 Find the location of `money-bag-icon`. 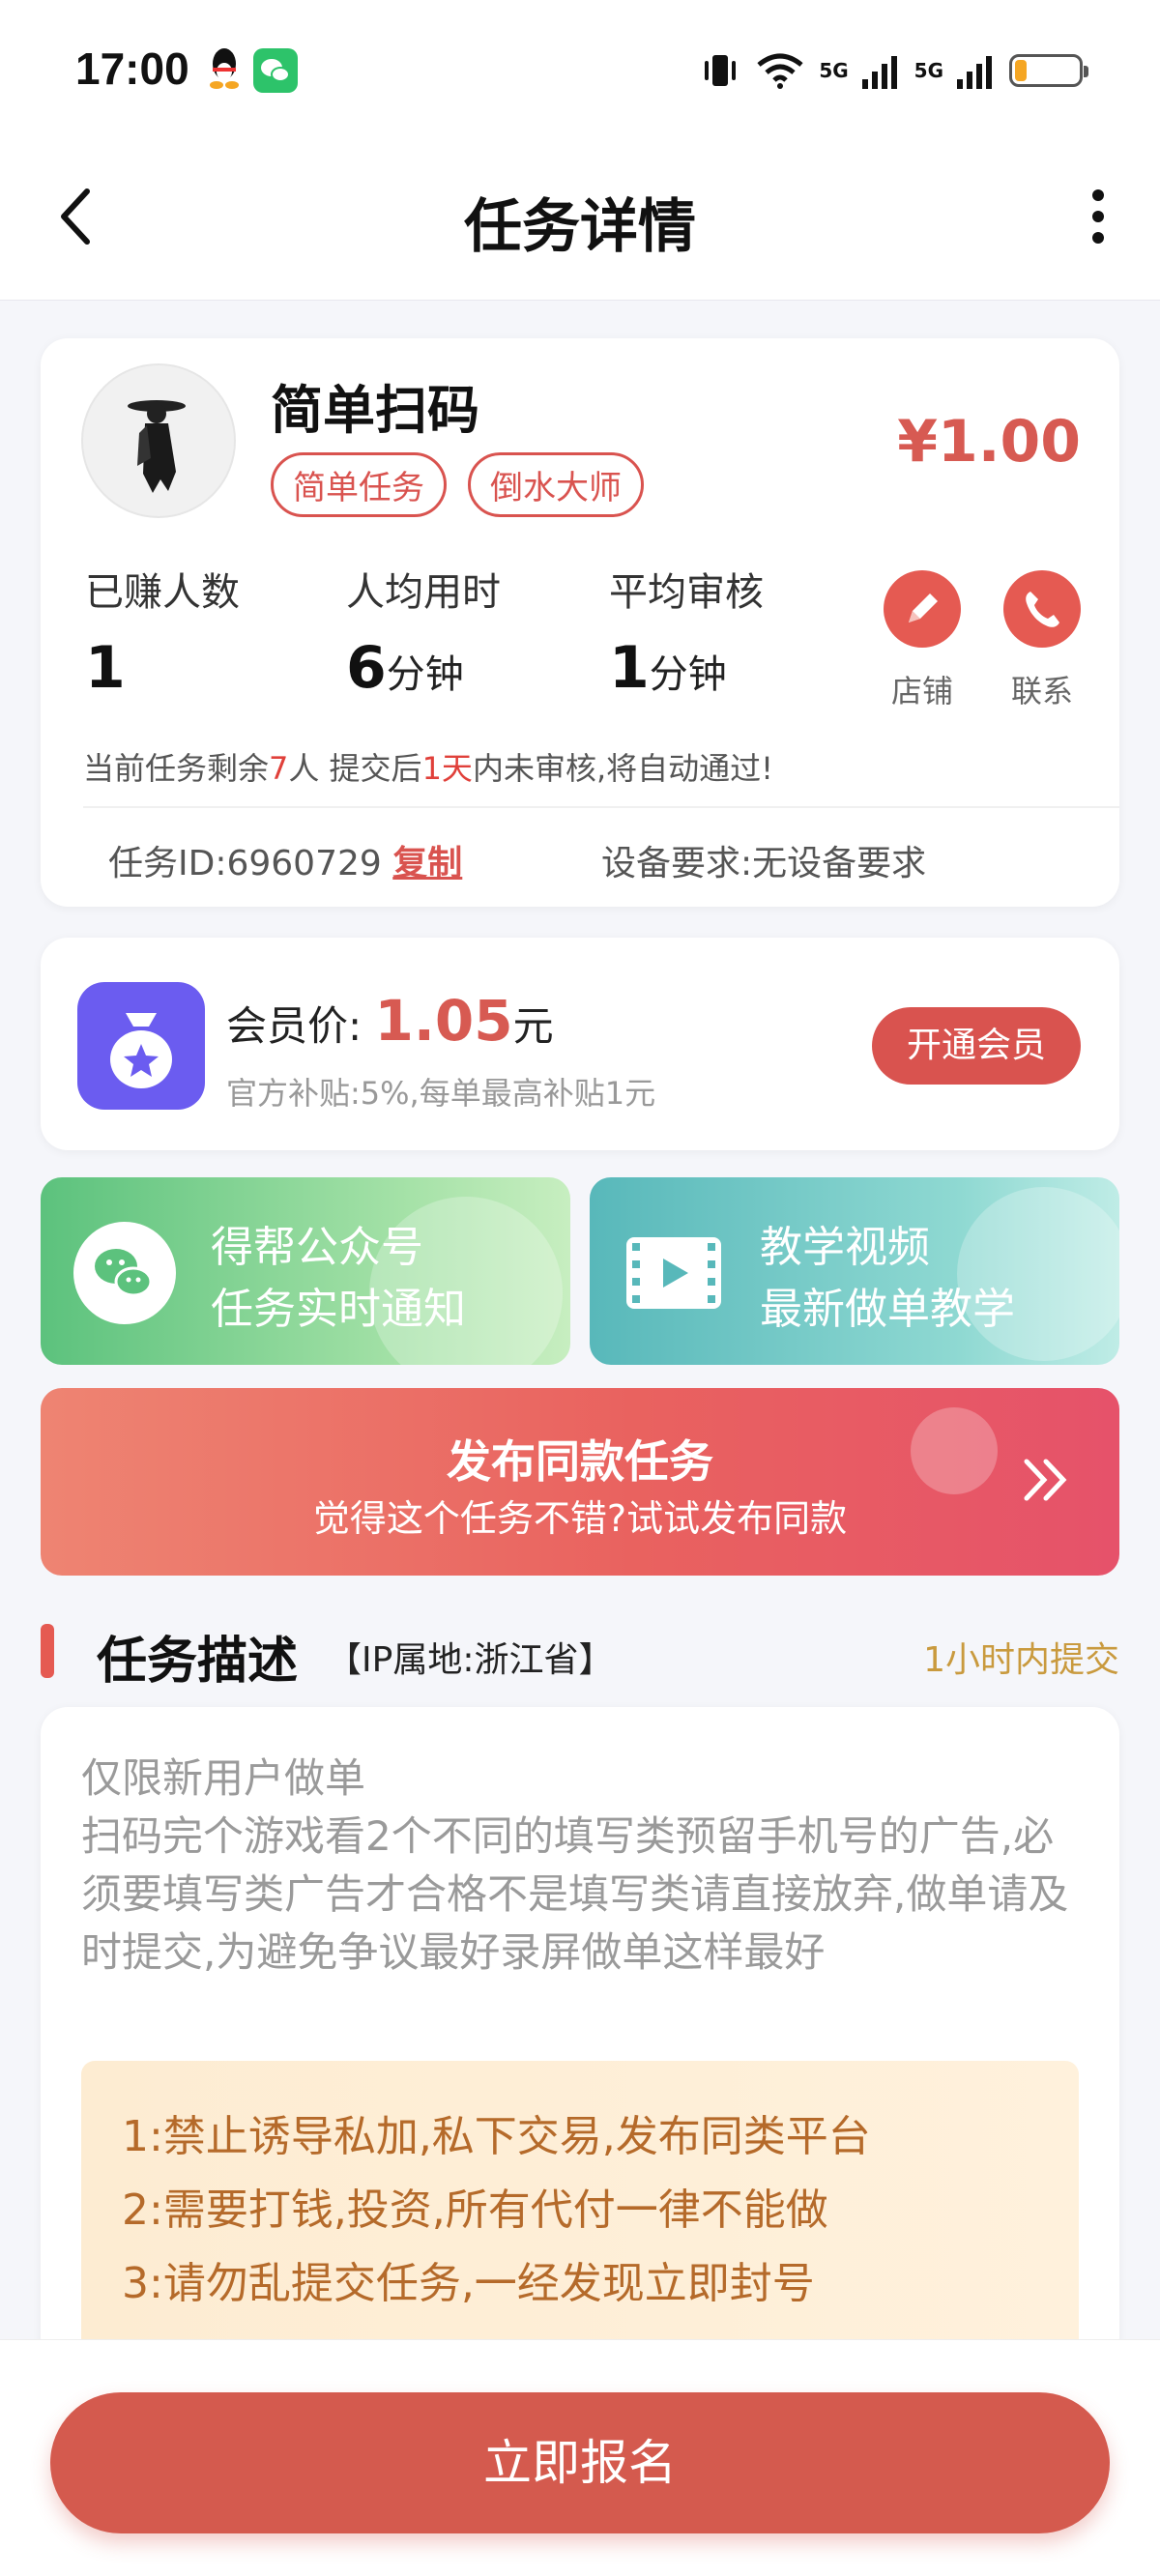

money-bag-icon is located at coordinates (141, 1046).